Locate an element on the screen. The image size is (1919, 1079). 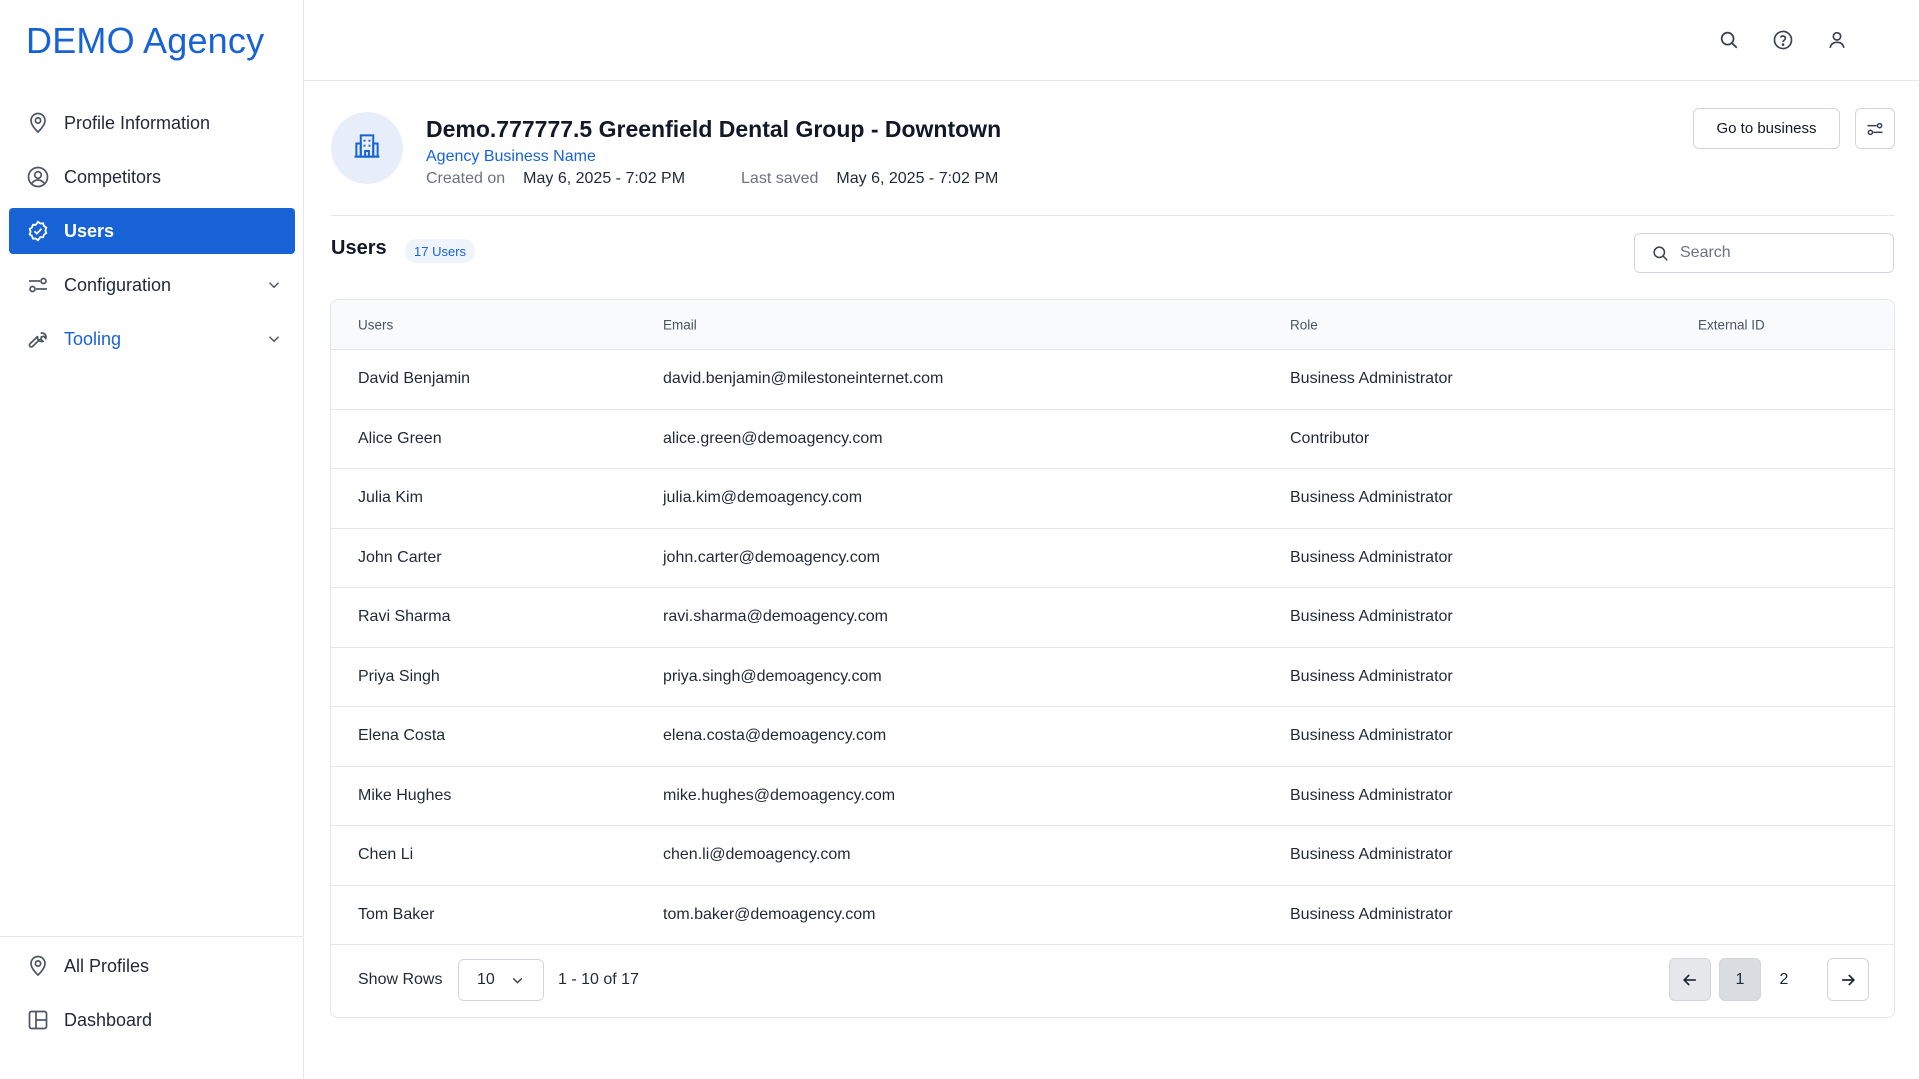
user-role-cell: Contributor is located at coordinates (1330, 438).